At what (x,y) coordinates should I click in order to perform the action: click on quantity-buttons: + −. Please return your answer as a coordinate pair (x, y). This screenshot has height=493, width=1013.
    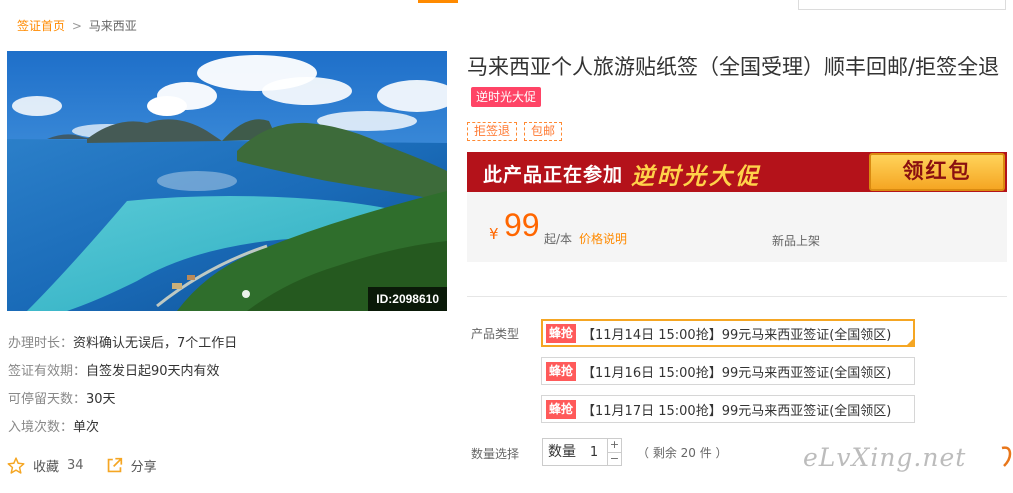
    Looking at the image, I should click on (614, 452).